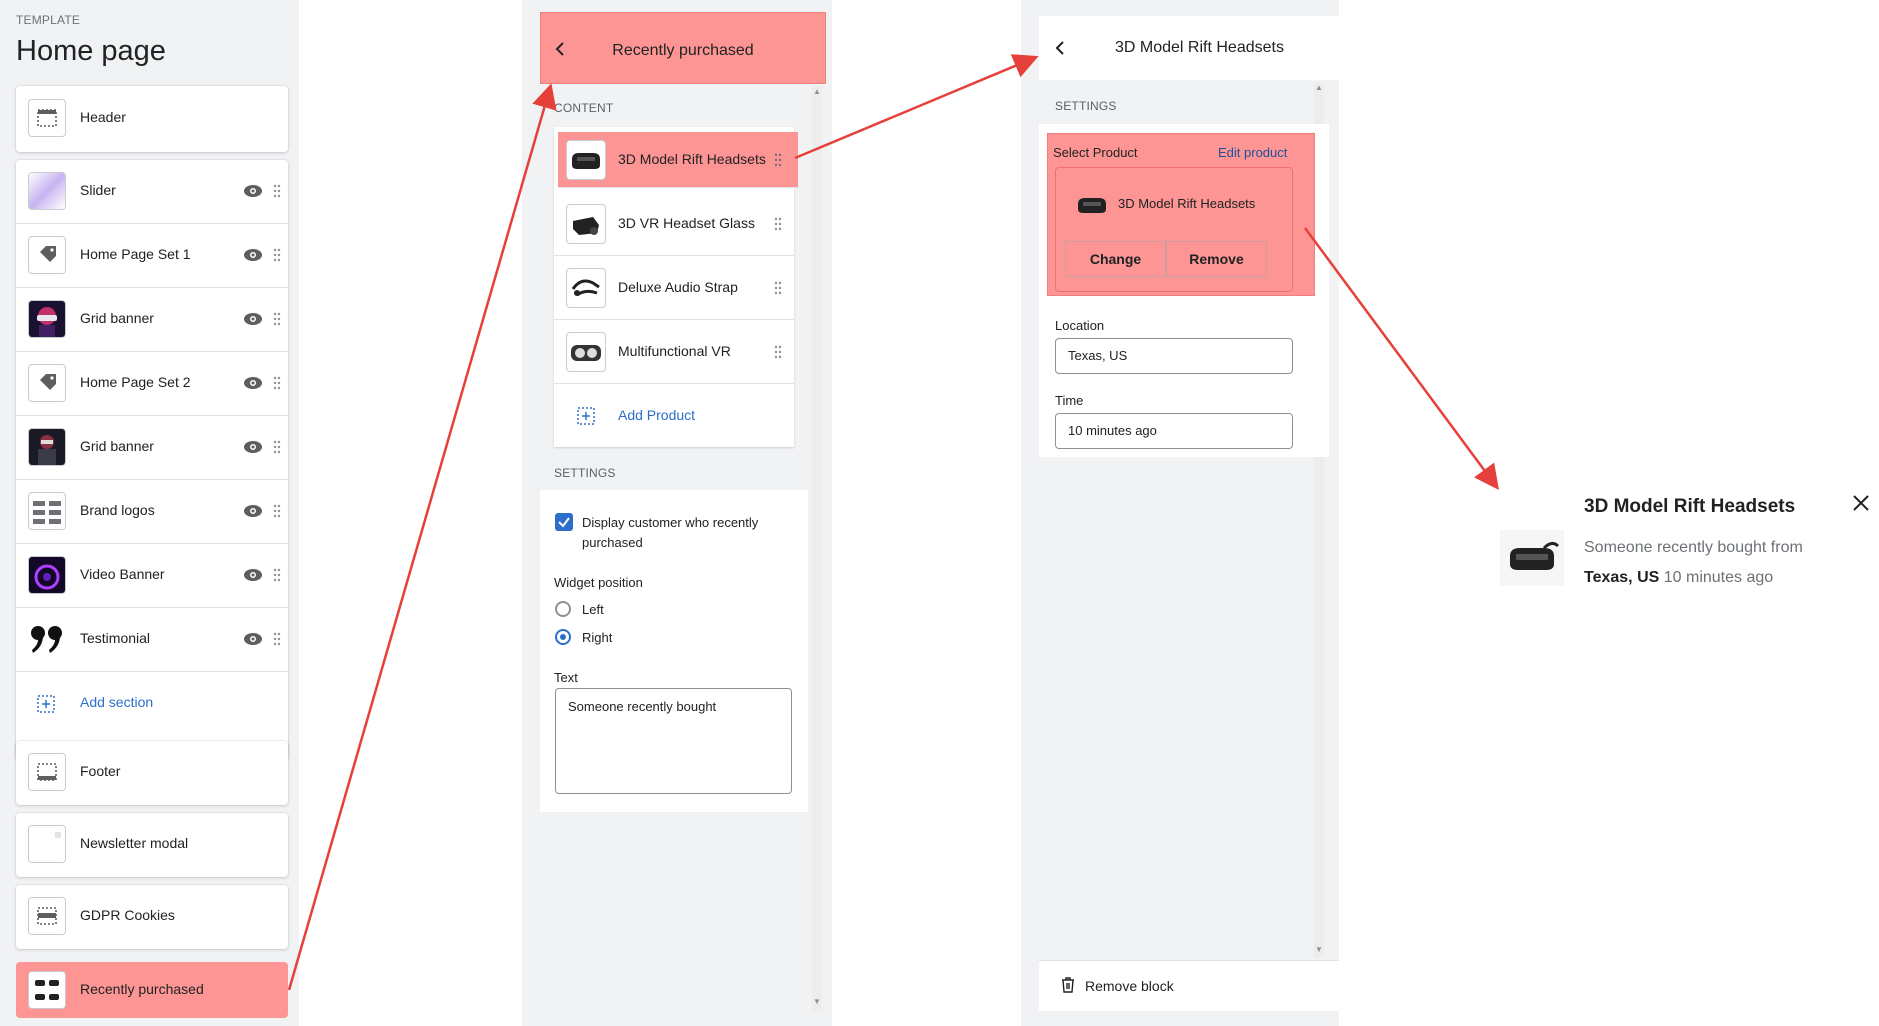 Image resolution: width=1879 pixels, height=1026 pixels. What do you see at coordinates (117, 446) in the screenshot?
I see `section-label: Grid banner` at bounding box center [117, 446].